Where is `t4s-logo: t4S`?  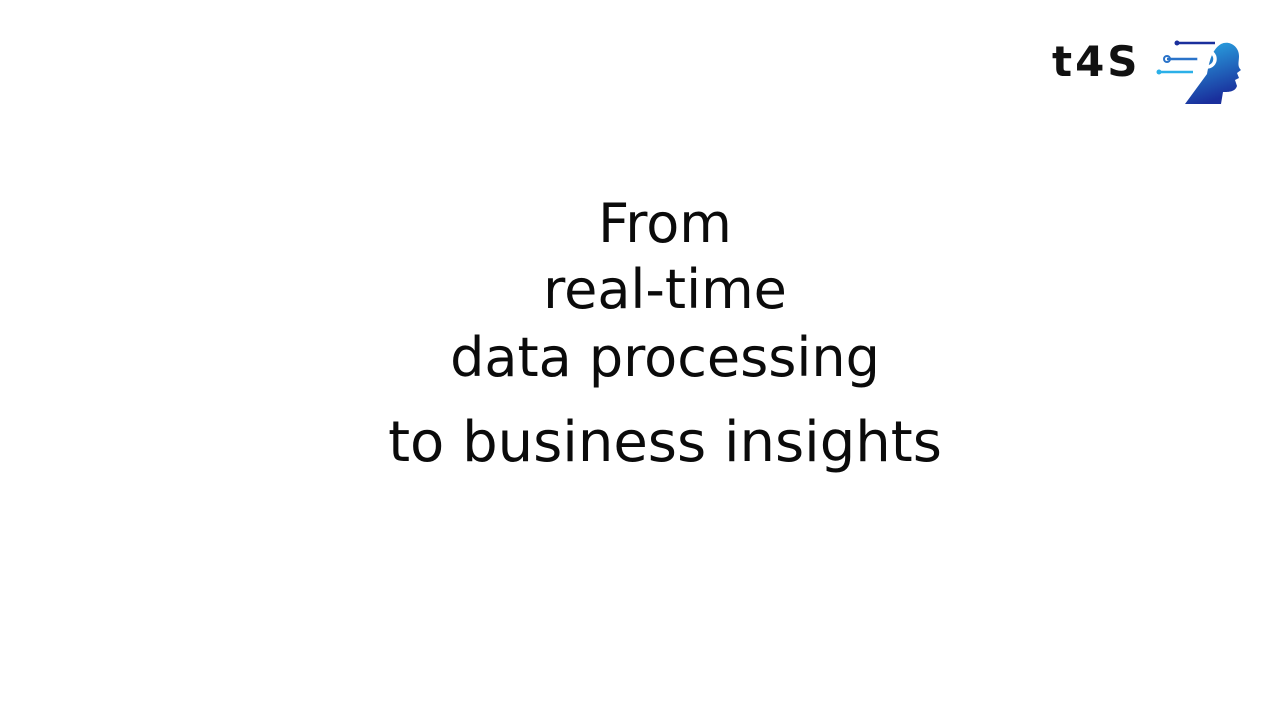
t4s-logo: t4S is located at coordinates (1147, 70).